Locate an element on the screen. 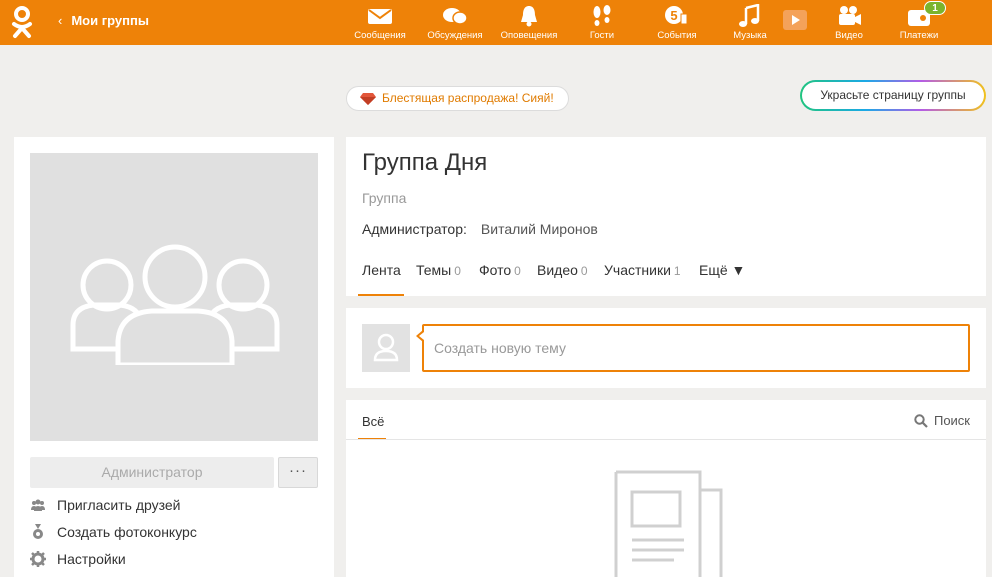  decorate-group-page-label: Украсьте страницу группы is located at coordinates (893, 95).